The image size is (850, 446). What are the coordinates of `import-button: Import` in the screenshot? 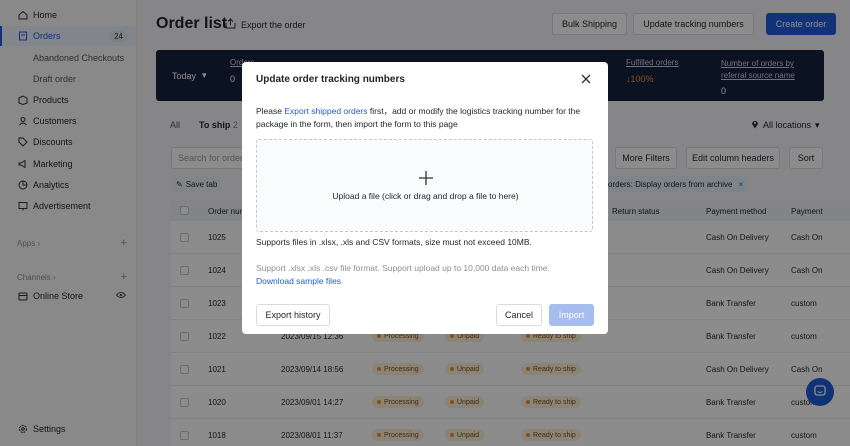 It's located at (571, 315).